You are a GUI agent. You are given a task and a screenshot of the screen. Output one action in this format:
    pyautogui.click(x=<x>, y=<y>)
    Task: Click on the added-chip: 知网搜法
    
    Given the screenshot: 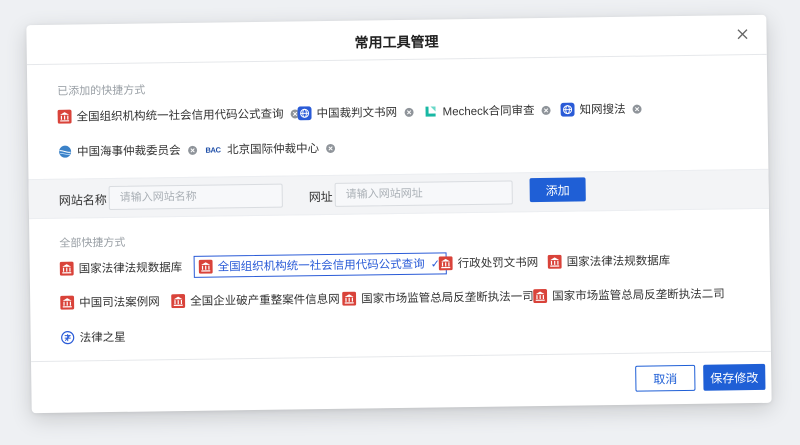 What is the action you would take?
    pyautogui.click(x=601, y=109)
    